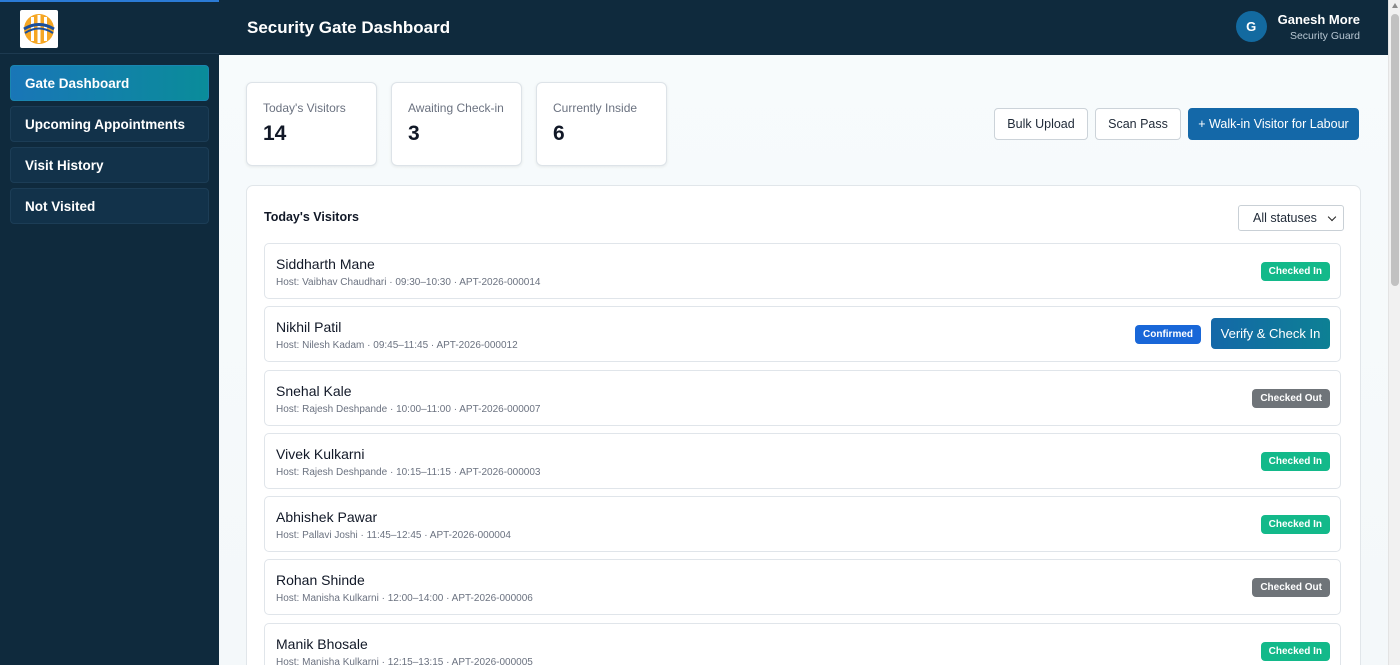 Image resolution: width=1400 pixels, height=665 pixels. What do you see at coordinates (414, 133) in the screenshot?
I see `stat-value: 3` at bounding box center [414, 133].